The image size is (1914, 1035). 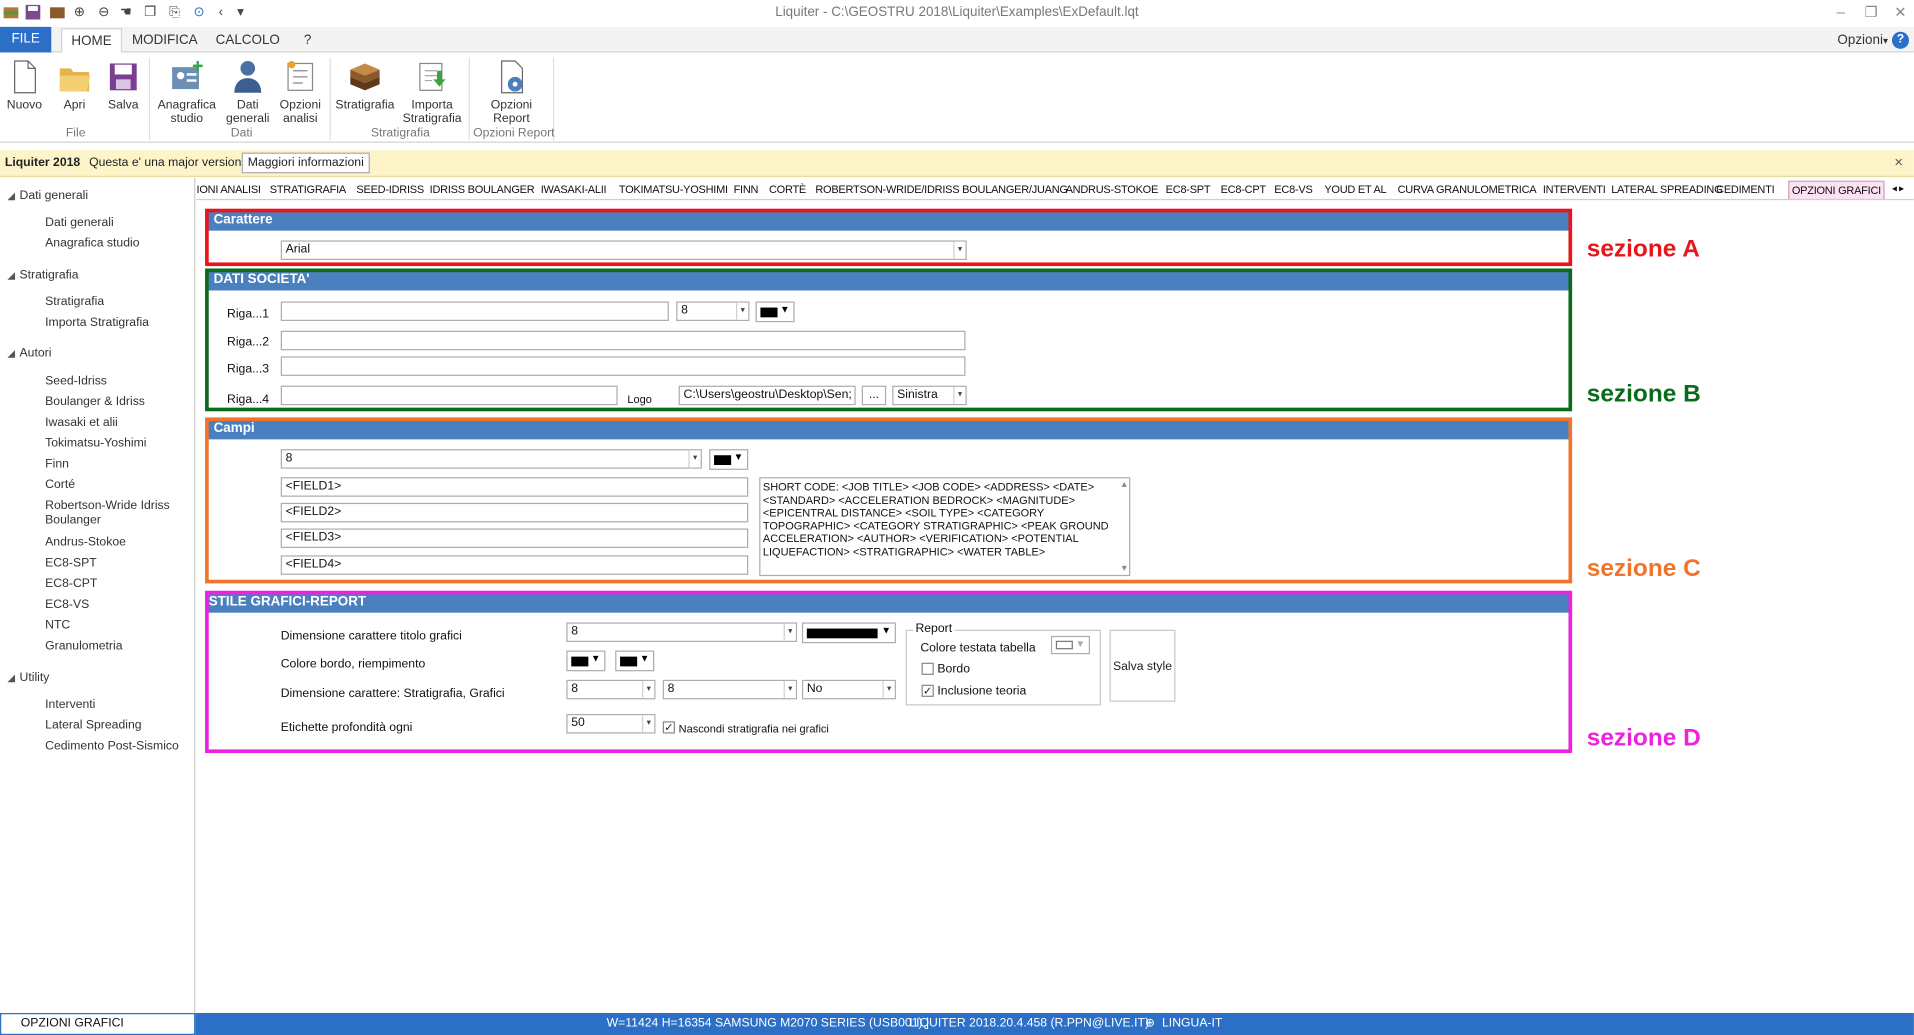 What do you see at coordinates (76, 382) in the screenshot?
I see `nav-item-seed-idriss: Seed-Idriss` at bounding box center [76, 382].